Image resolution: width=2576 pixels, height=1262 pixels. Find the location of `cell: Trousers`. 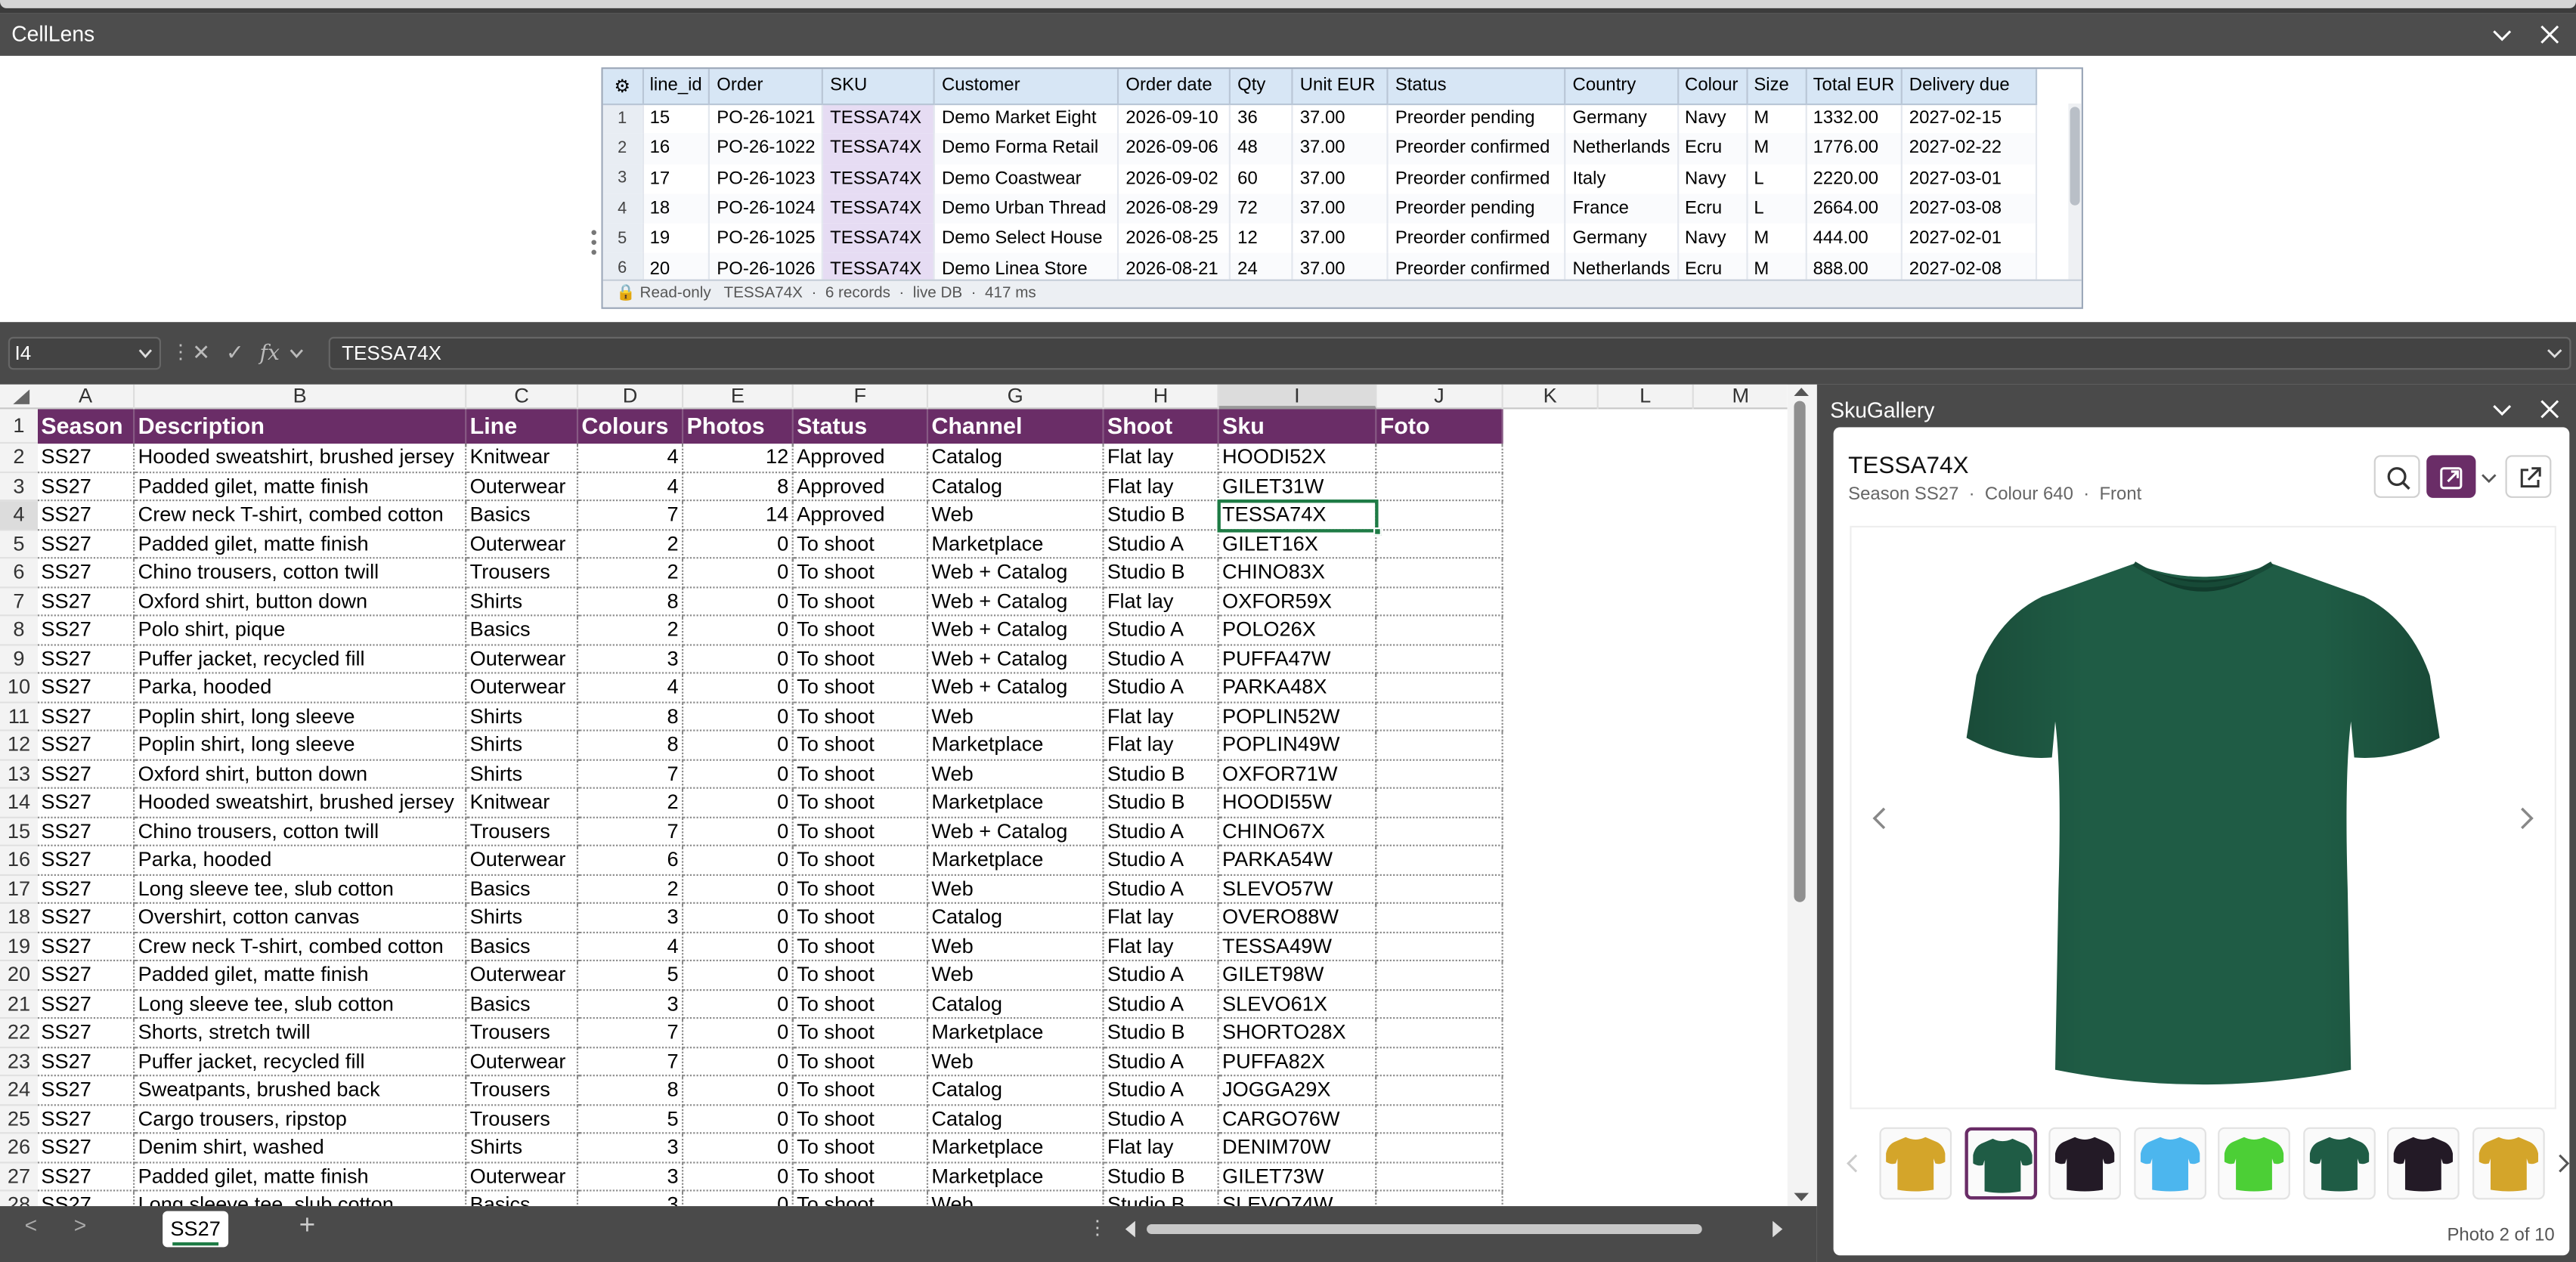

cell: Trousers is located at coordinates (522, 1033).